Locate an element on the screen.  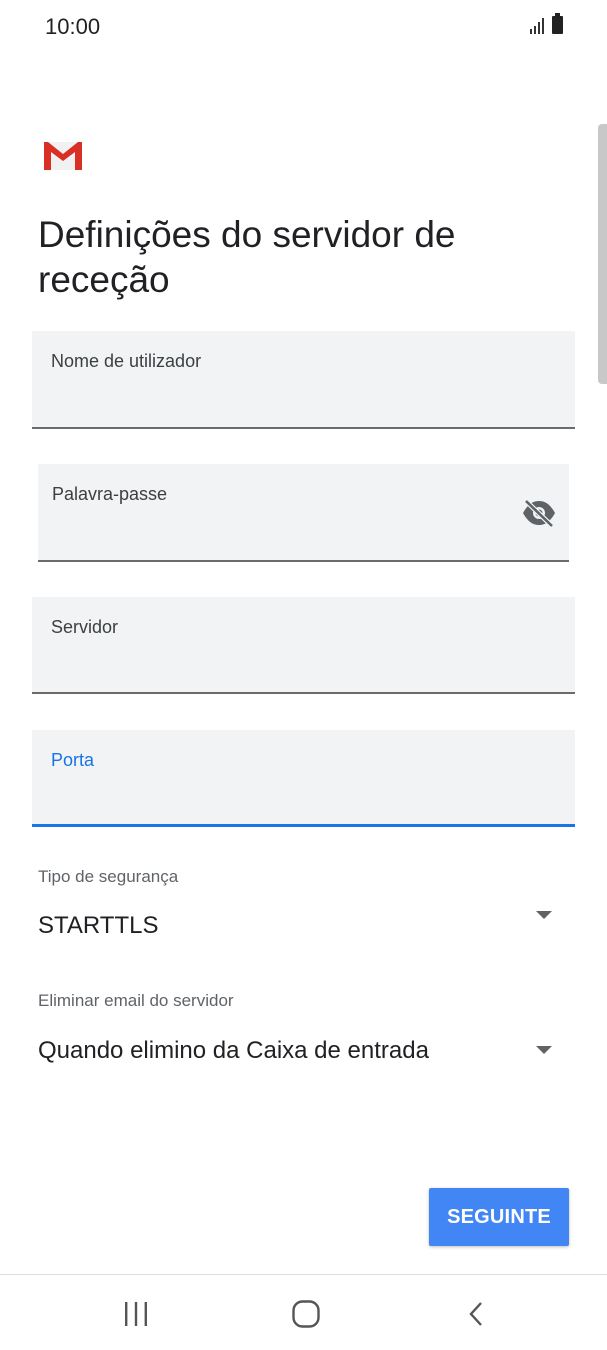
password-field: Palavra-passe is located at coordinates (303, 513).